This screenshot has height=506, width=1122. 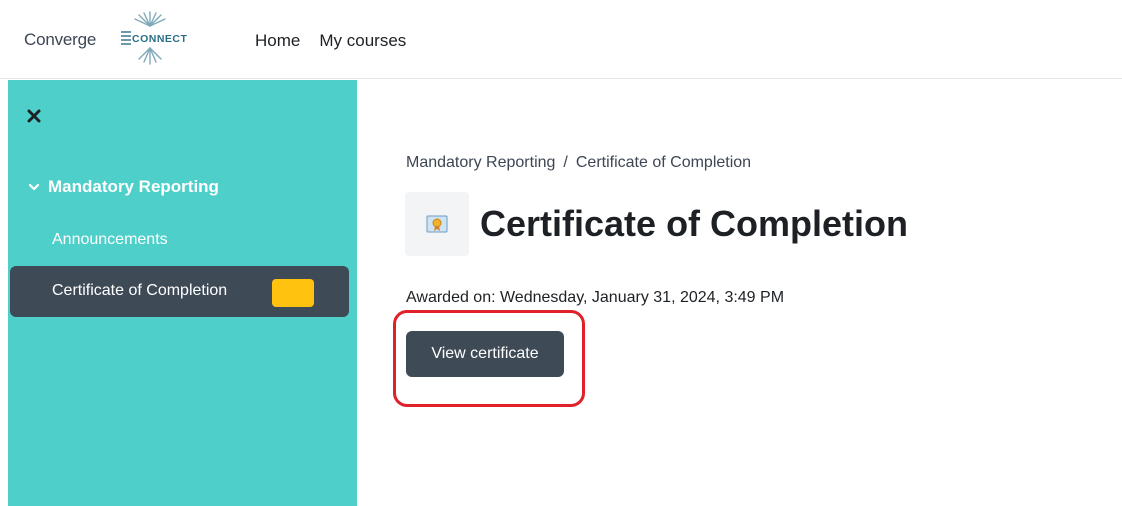 I want to click on breadcrumb-current: Certificate of Completion, so click(x=663, y=162).